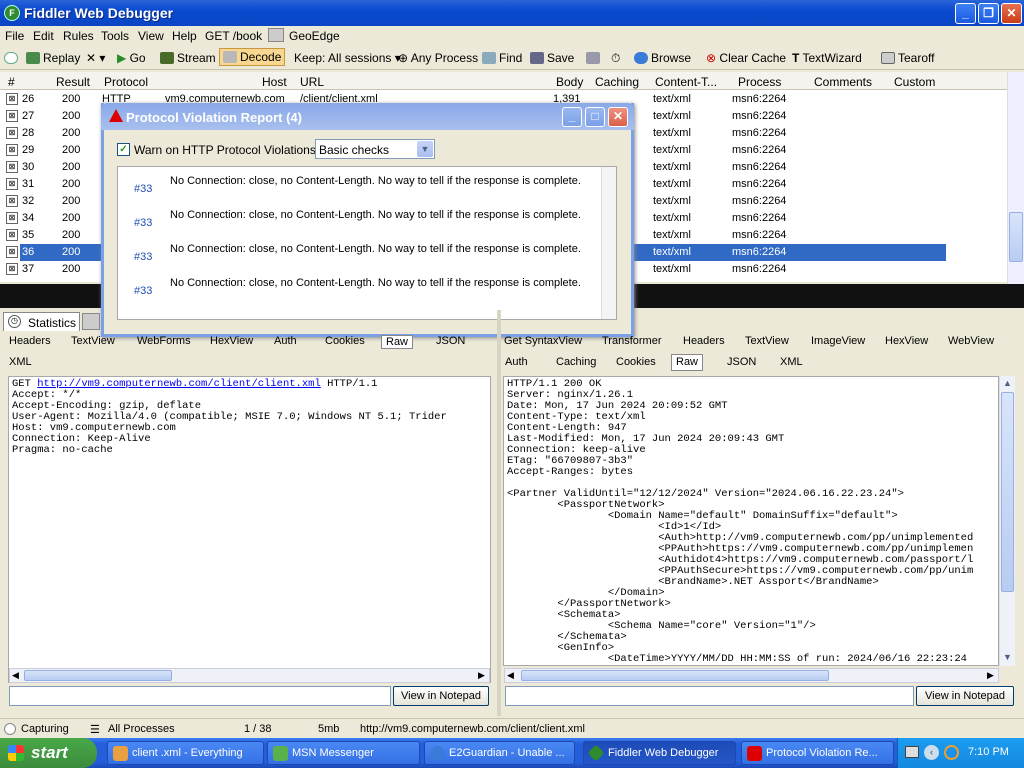 The image size is (1024, 768). I want to click on response-view-in-notepad-button: View in Notepad, so click(965, 696).